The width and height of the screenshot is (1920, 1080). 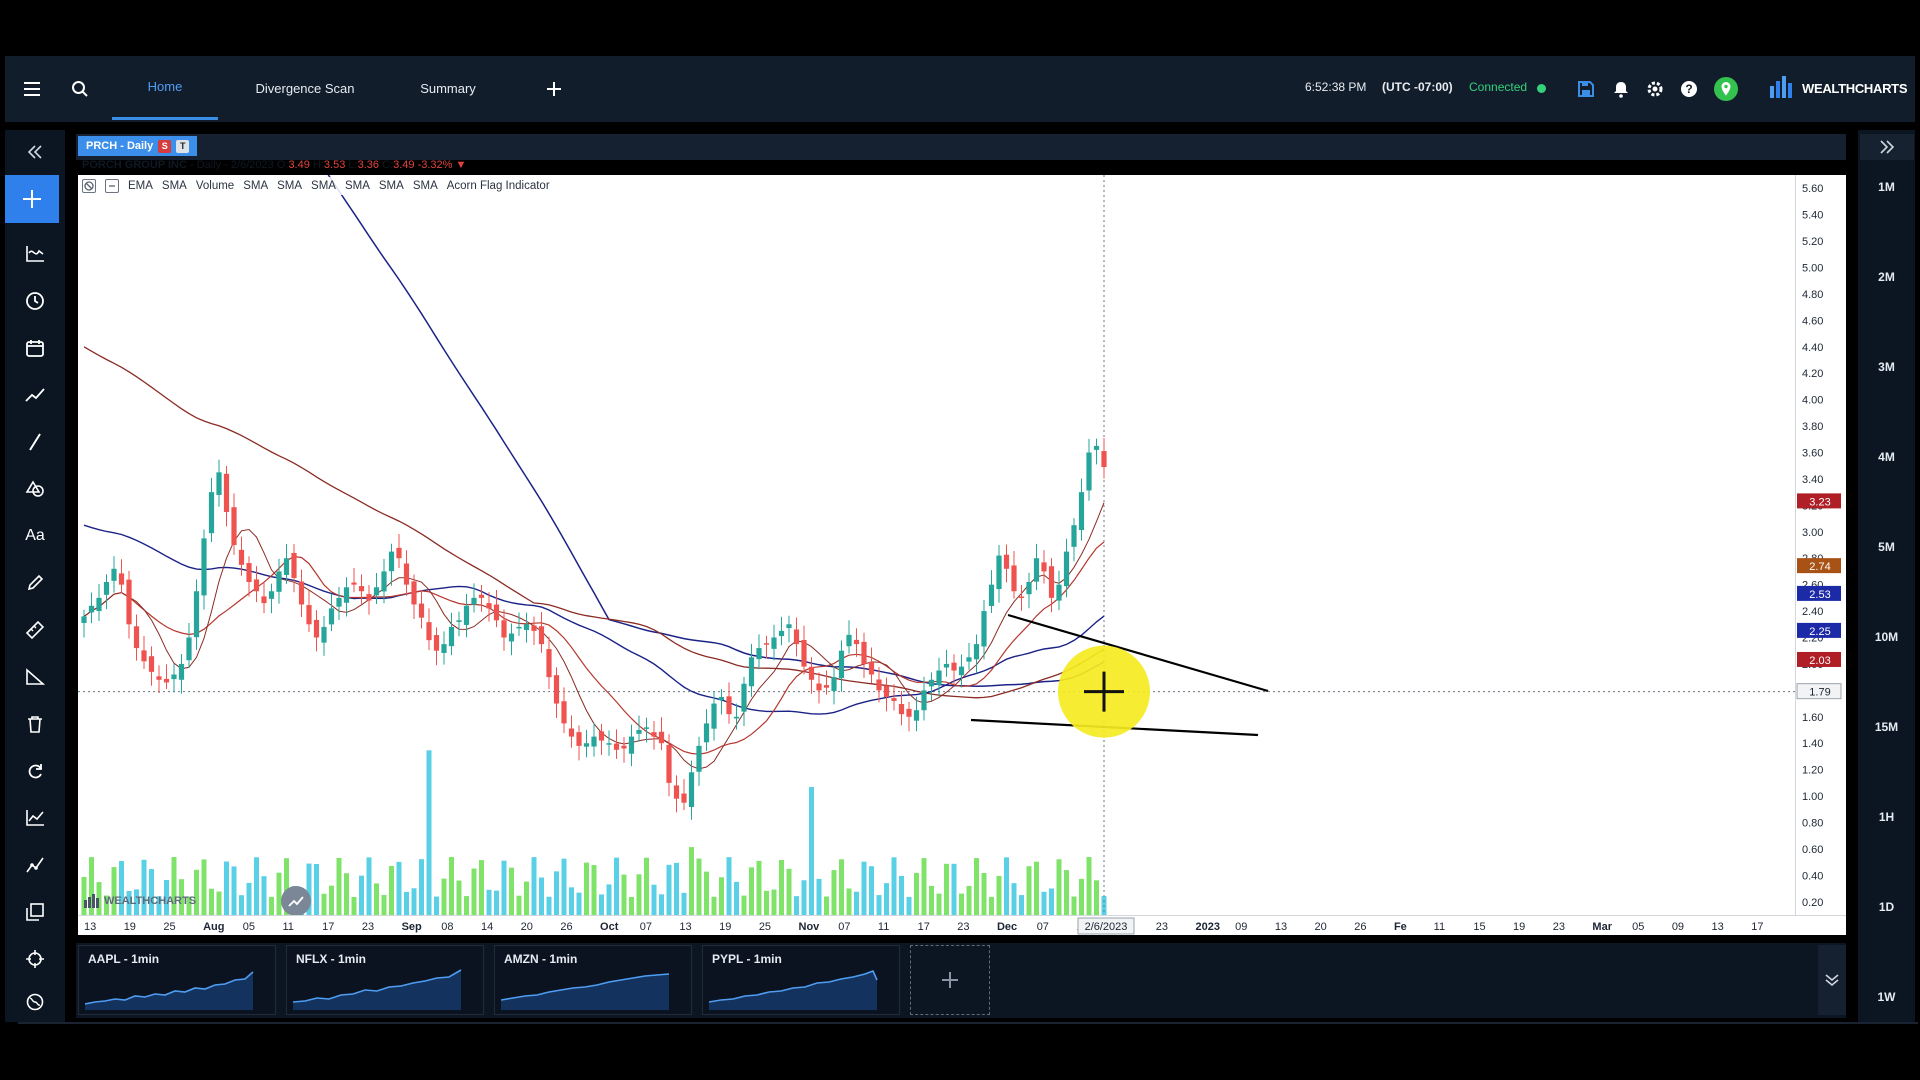 I want to click on help-icon: ?, so click(x=1689, y=89).